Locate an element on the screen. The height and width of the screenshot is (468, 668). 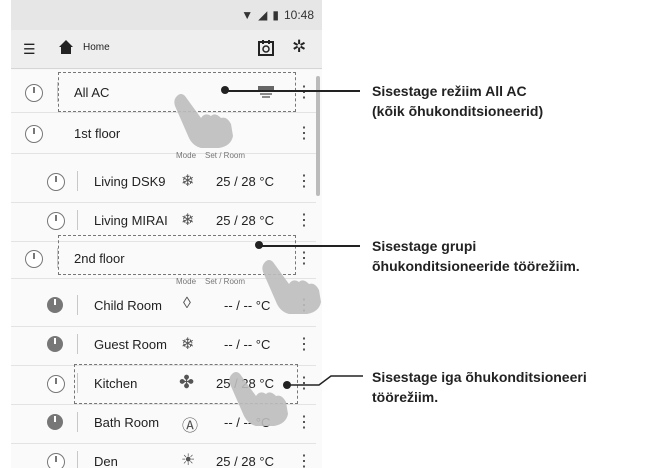
signal-icon: ◢ is located at coordinates (263, 15).